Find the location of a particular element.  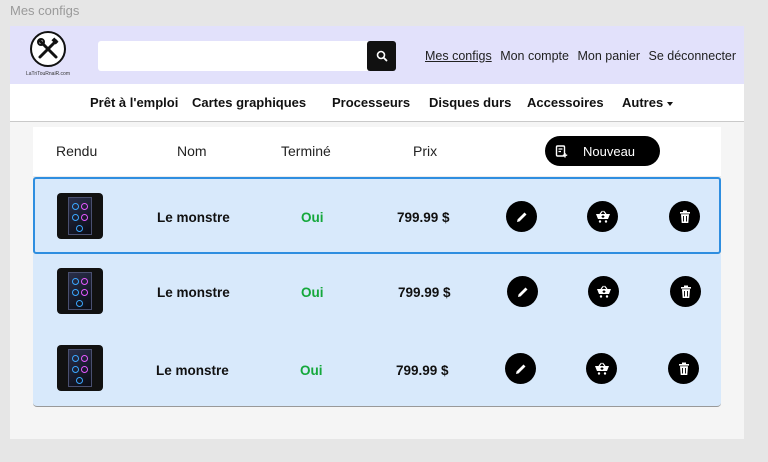

nav-item-accessoires: Accessoires is located at coordinates (565, 102).